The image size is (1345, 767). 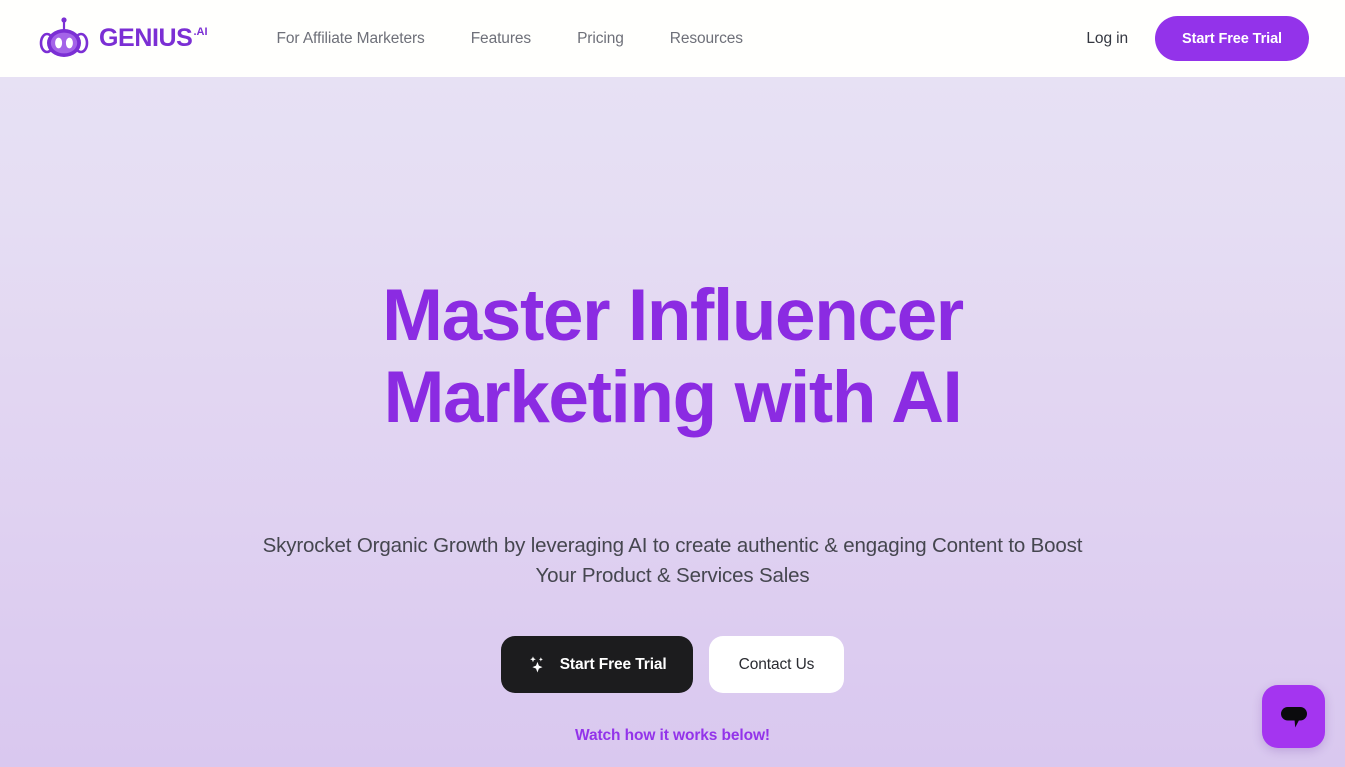 What do you see at coordinates (672, 736) in the screenshot?
I see `watch-how-it-works-link: Watch how it works below!` at bounding box center [672, 736].